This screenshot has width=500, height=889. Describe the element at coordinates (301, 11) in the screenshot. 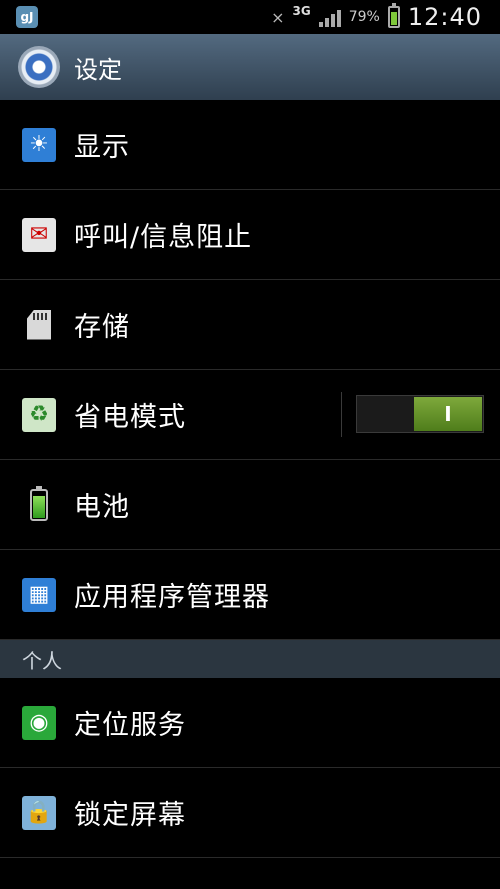

I see `network-type: 3G` at that location.